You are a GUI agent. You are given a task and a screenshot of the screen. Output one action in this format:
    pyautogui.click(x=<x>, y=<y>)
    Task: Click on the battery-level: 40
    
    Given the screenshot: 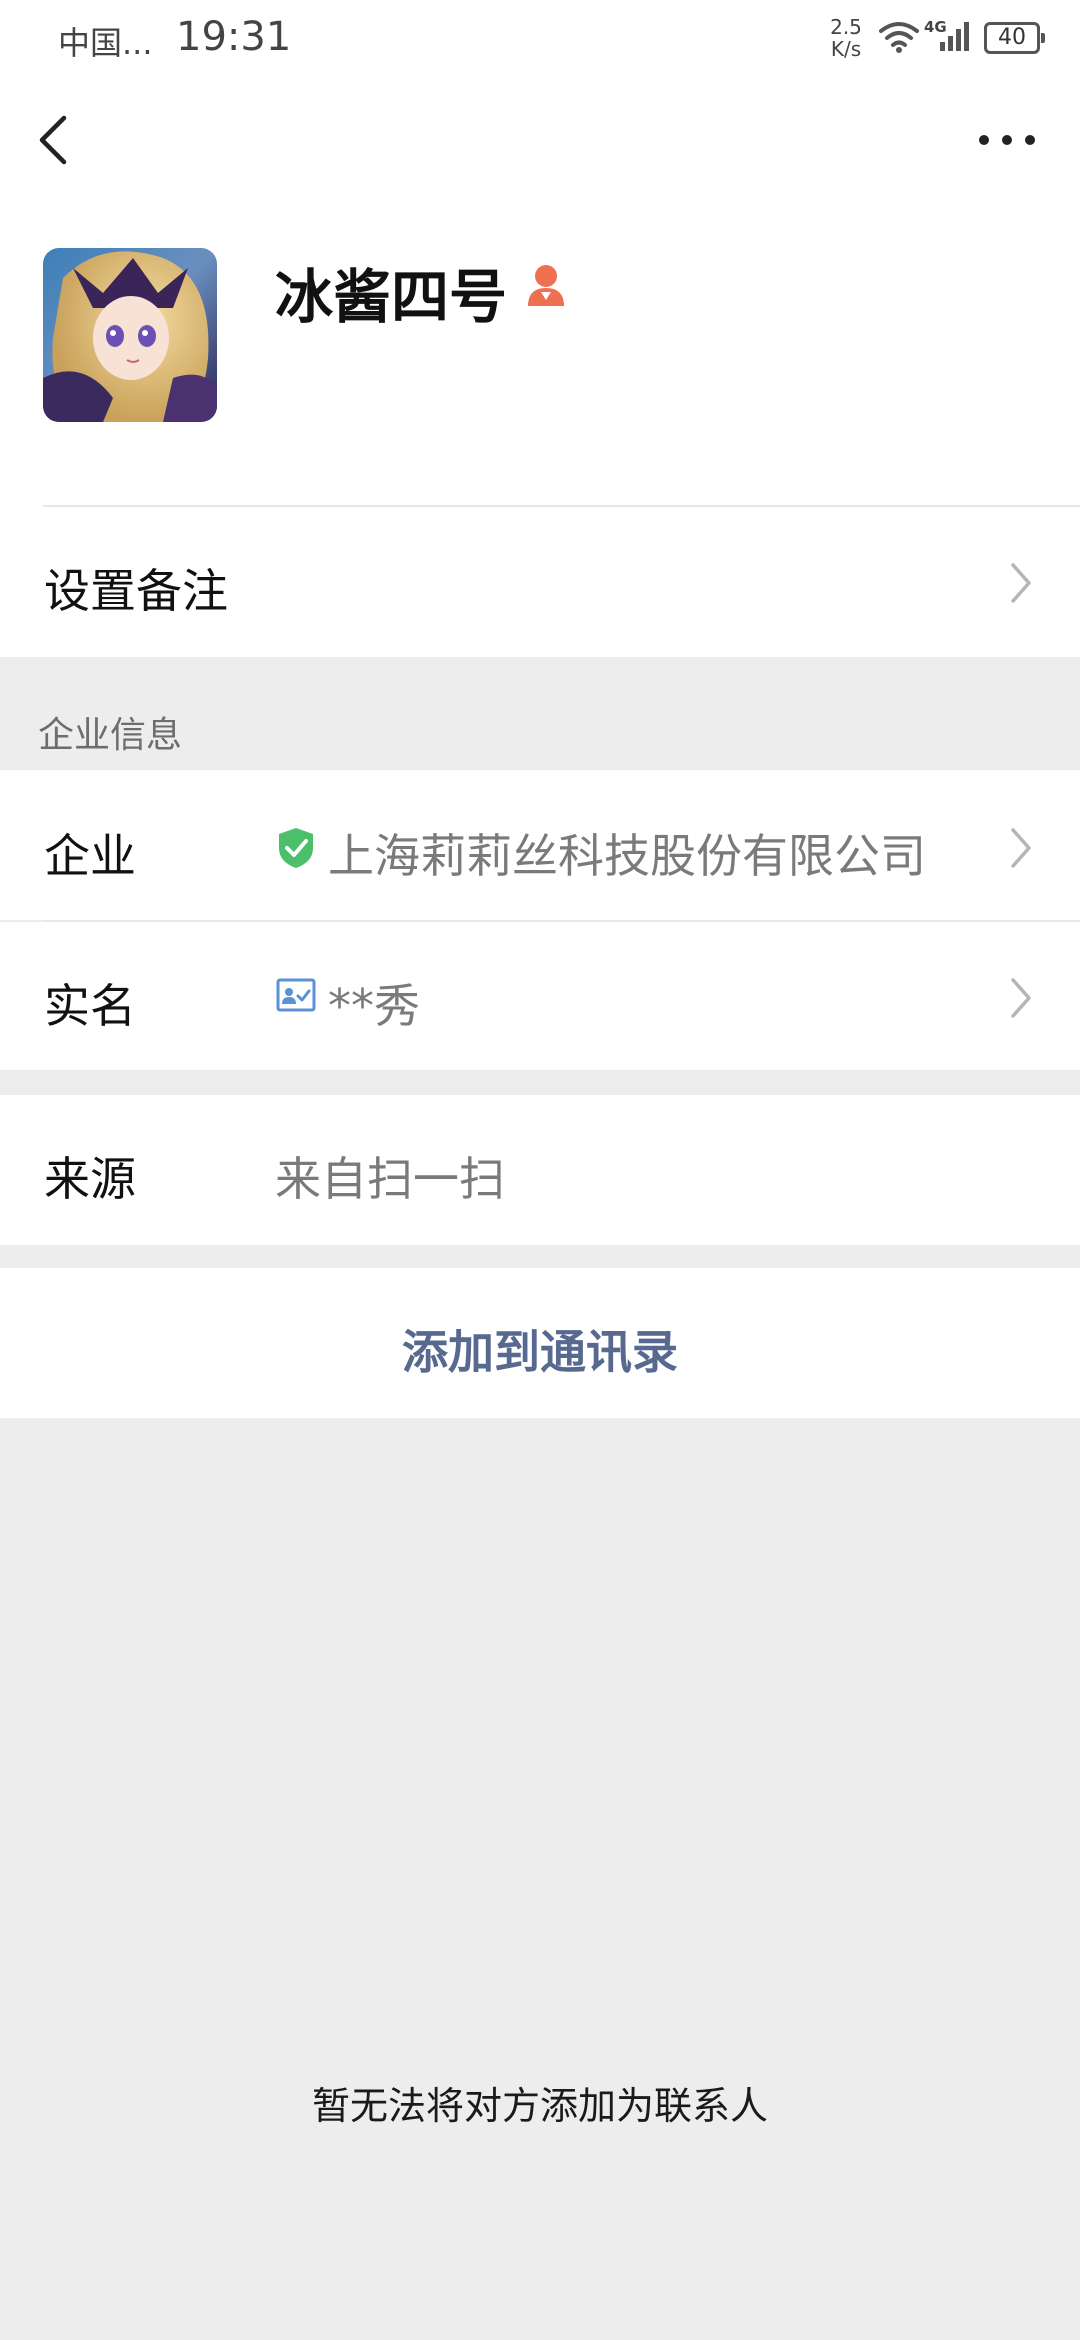 What is the action you would take?
    pyautogui.click(x=1012, y=37)
    